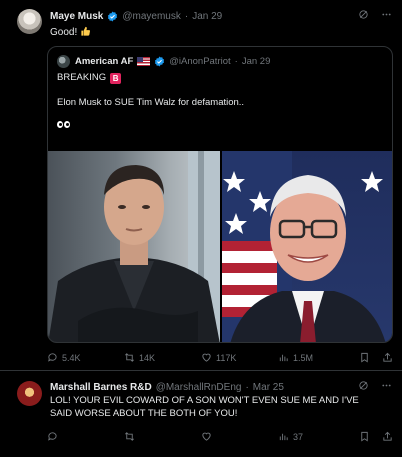 This screenshot has height=457, width=402. What do you see at coordinates (144, 61) in the screenshot?
I see `us-flag-icon` at bounding box center [144, 61].